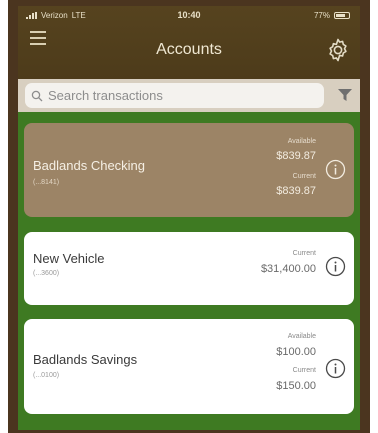  I want to click on available-balance: $839.87, so click(296, 156).